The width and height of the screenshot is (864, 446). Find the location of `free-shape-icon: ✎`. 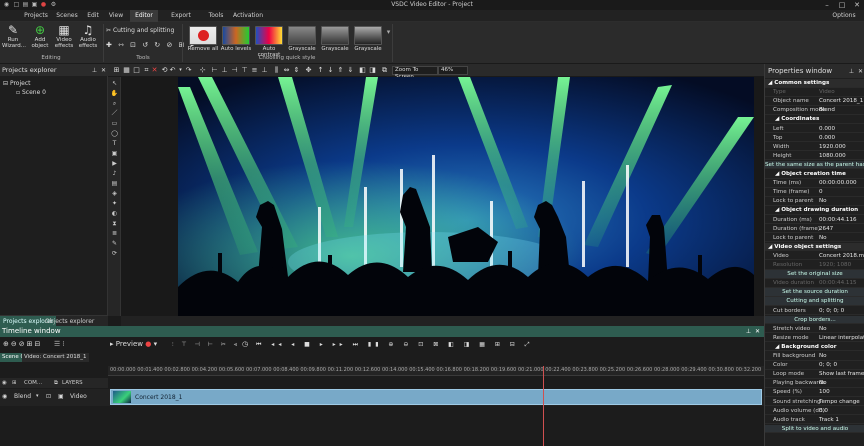

free-shape-icon: ✎ is located at coordinates (114, 243).